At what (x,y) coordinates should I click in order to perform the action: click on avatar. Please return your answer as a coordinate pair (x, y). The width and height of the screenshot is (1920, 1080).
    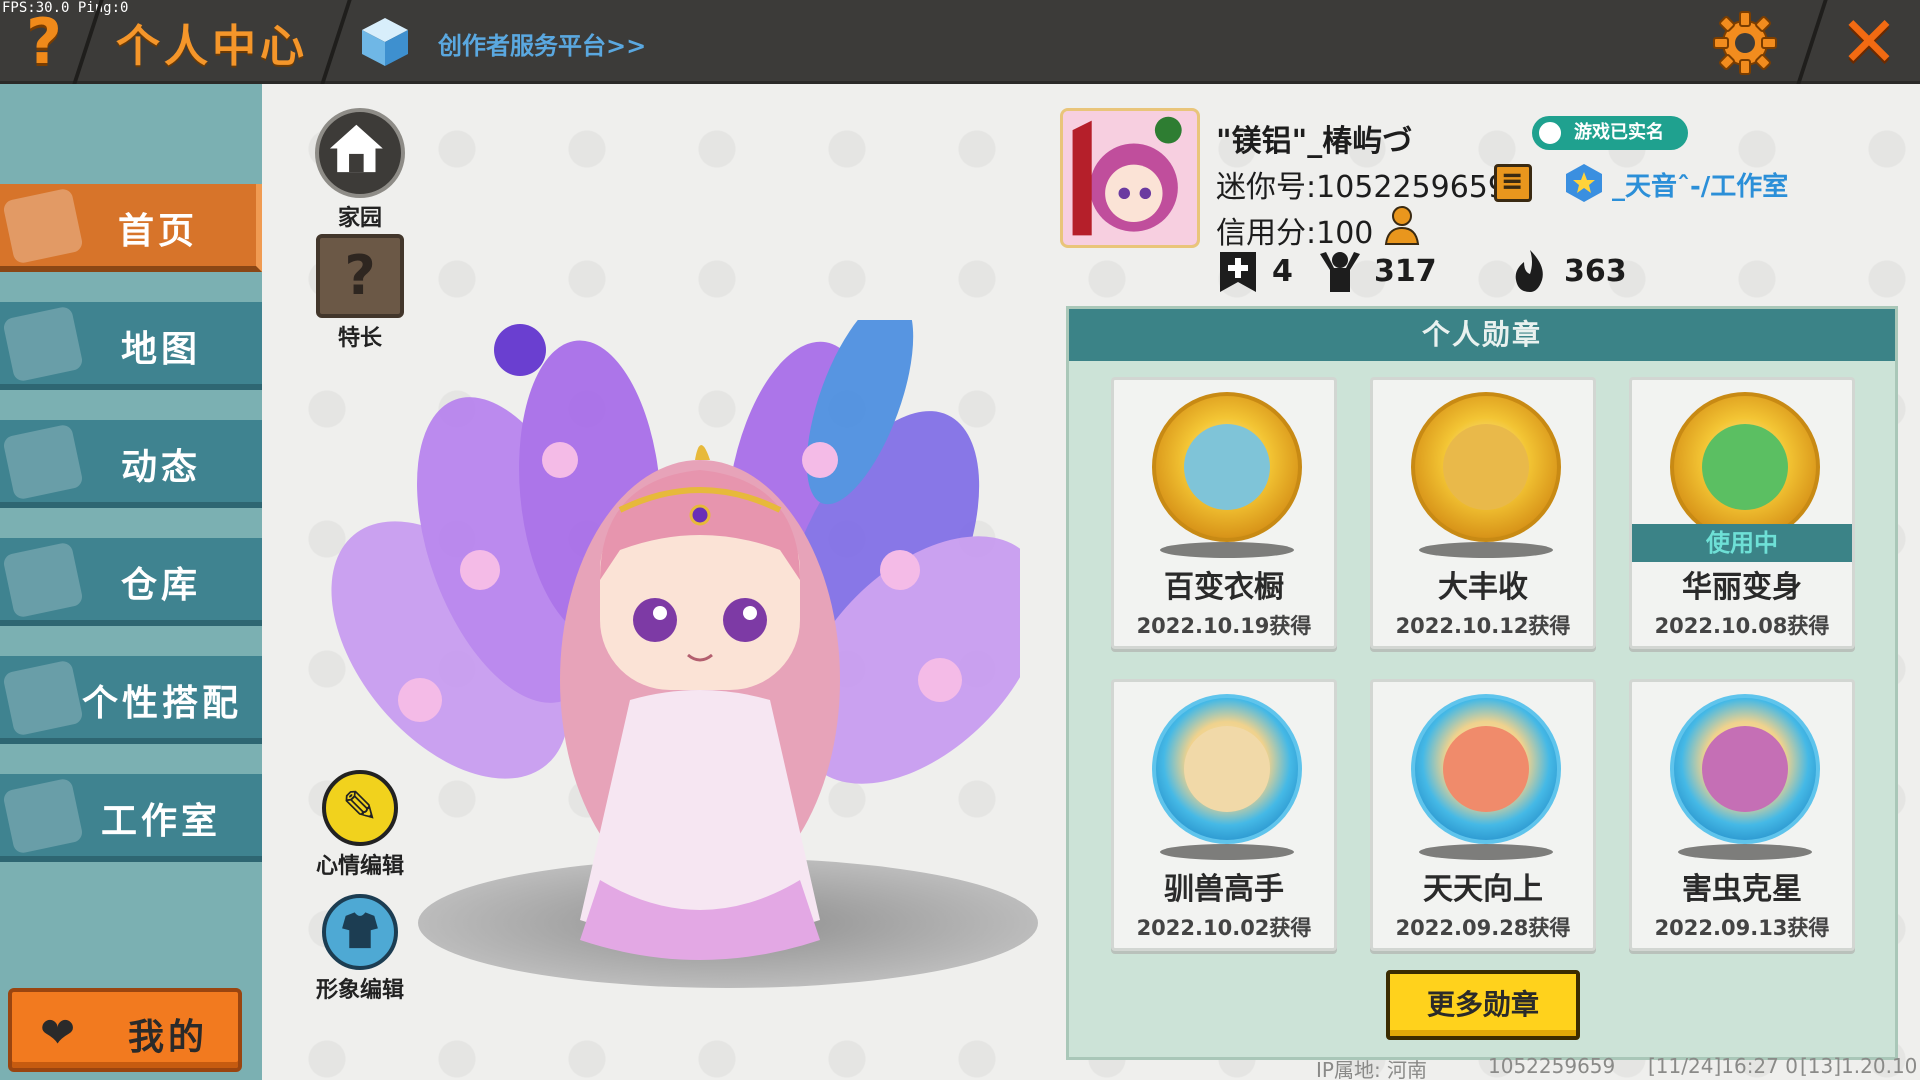
    Looking at the image, I should click on (1130, 178).